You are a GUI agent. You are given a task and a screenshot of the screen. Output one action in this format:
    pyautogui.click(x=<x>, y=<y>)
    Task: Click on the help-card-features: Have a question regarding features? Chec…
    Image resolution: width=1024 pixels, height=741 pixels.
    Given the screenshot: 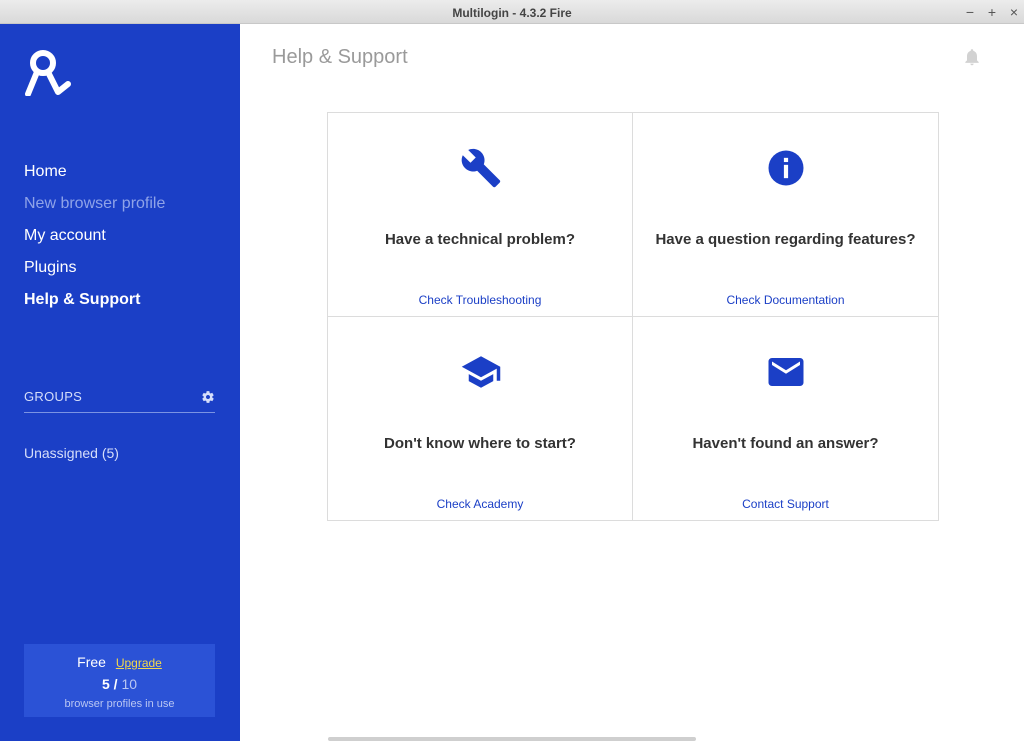 What is the action you would take?
    pyautogui.click(x=785, y=215)
    